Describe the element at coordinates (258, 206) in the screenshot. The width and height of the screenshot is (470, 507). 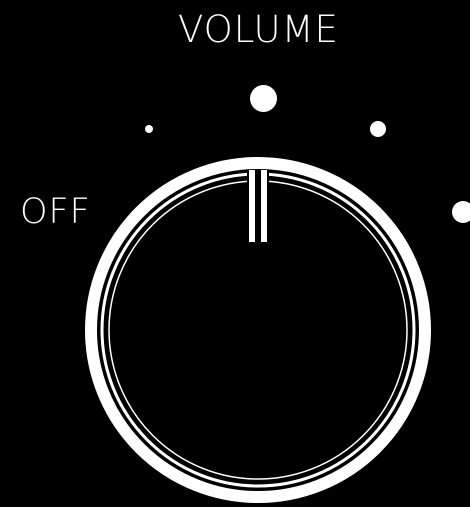
I see `knob-pointer-icon` at that location.